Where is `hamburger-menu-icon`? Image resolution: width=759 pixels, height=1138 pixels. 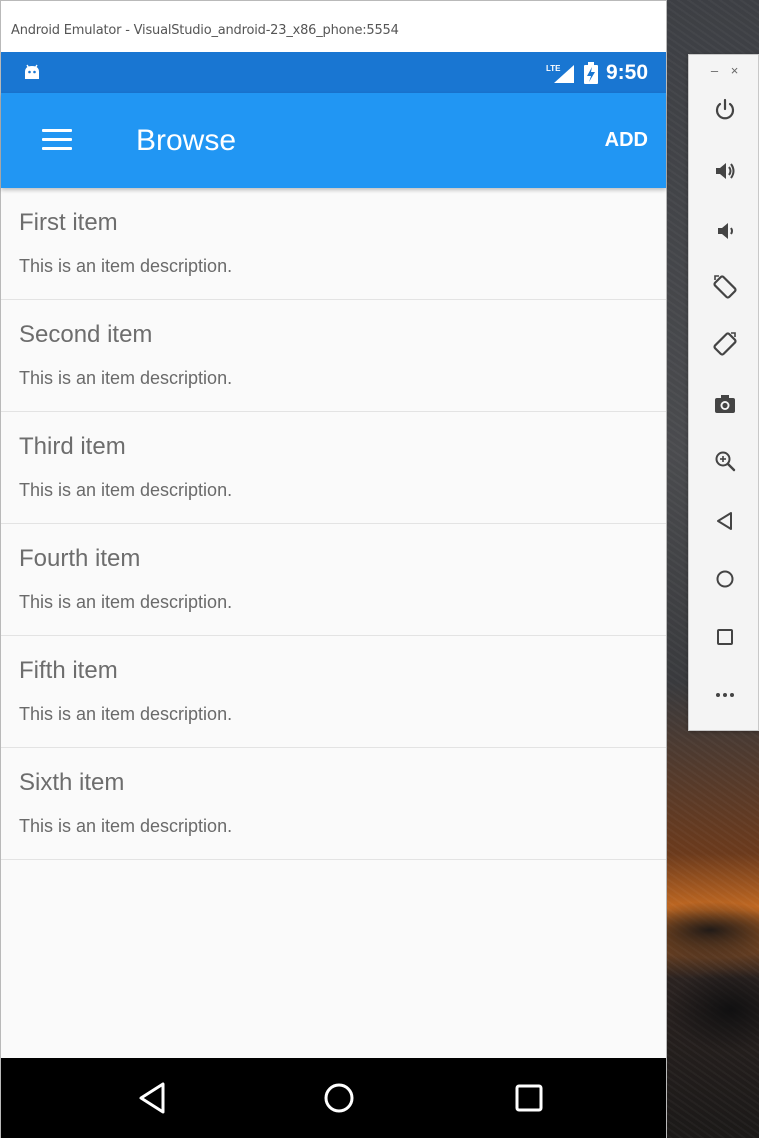 hamburger-menu-icon is located at coordinates (57, 140).